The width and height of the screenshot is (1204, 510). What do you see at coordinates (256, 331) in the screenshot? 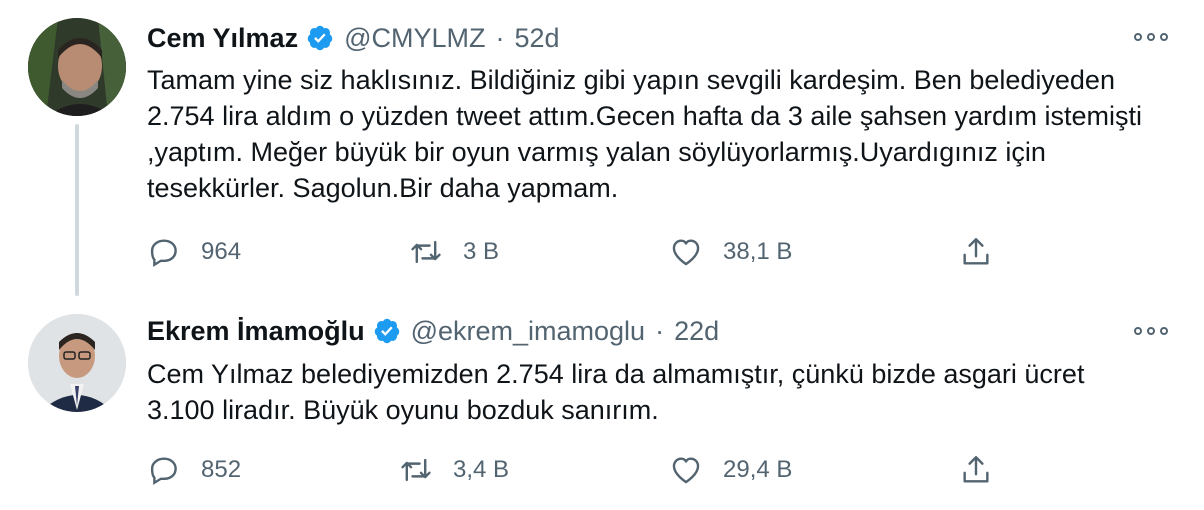
I see `author-name: Ekrem İmamoğlu` at bounding box center [256, 331].